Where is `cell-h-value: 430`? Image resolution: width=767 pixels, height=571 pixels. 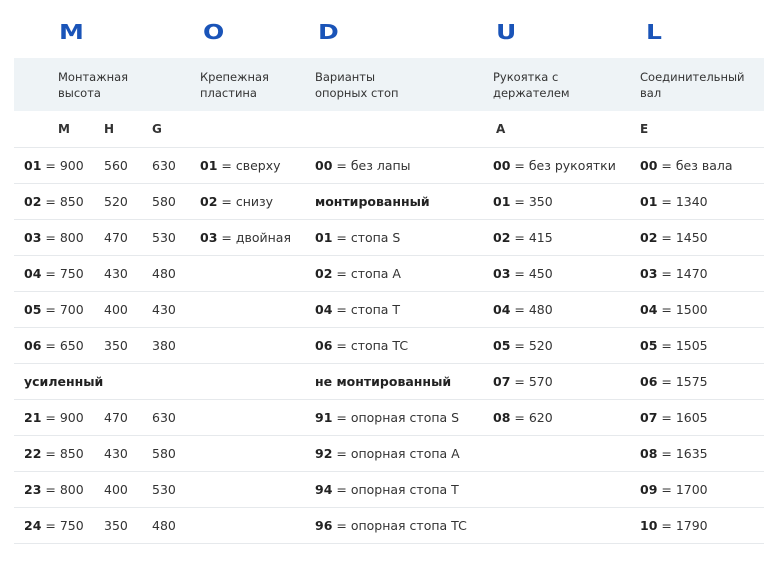 cell-h-value: 430 is located at coordinates (116, 273).